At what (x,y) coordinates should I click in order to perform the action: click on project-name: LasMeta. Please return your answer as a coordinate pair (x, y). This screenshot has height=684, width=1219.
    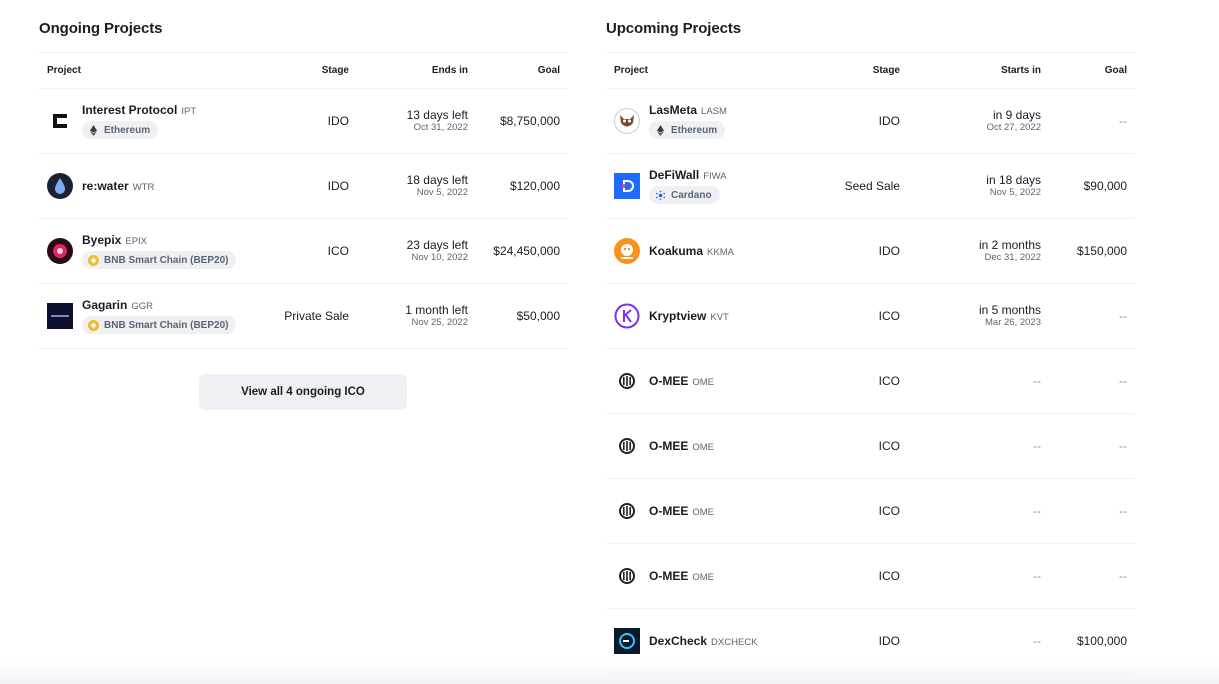
    Looking at the image, I should click on (673, 110).